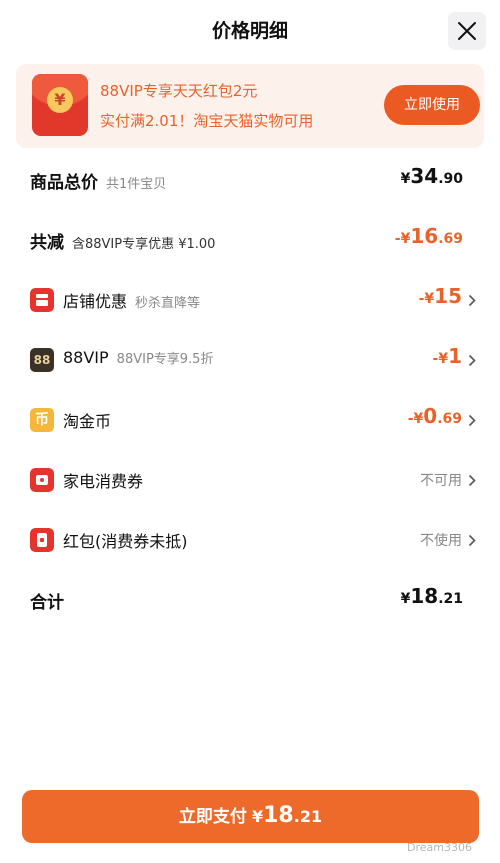 The image size is (500, 863). Describe the element at coordinates (42, 480) in the screenshot. I see `coupon-icon` at that location.